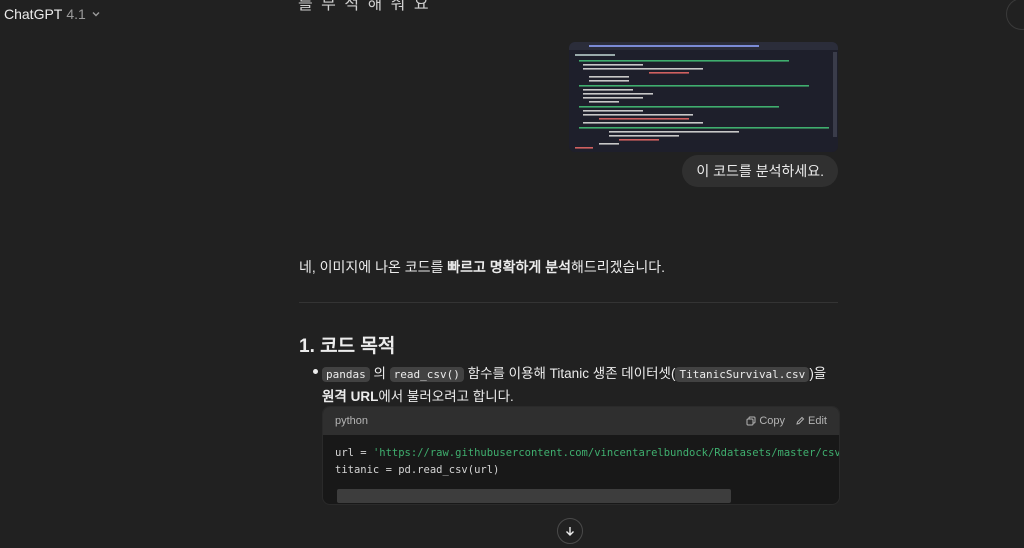 This screenshot has width=1024, height=548. I want to click on assistant-reply-intro: 네, 이미지에 나온 코드를 빠르고 명확하게 분석해드리겠습니다., so click(482, 267).